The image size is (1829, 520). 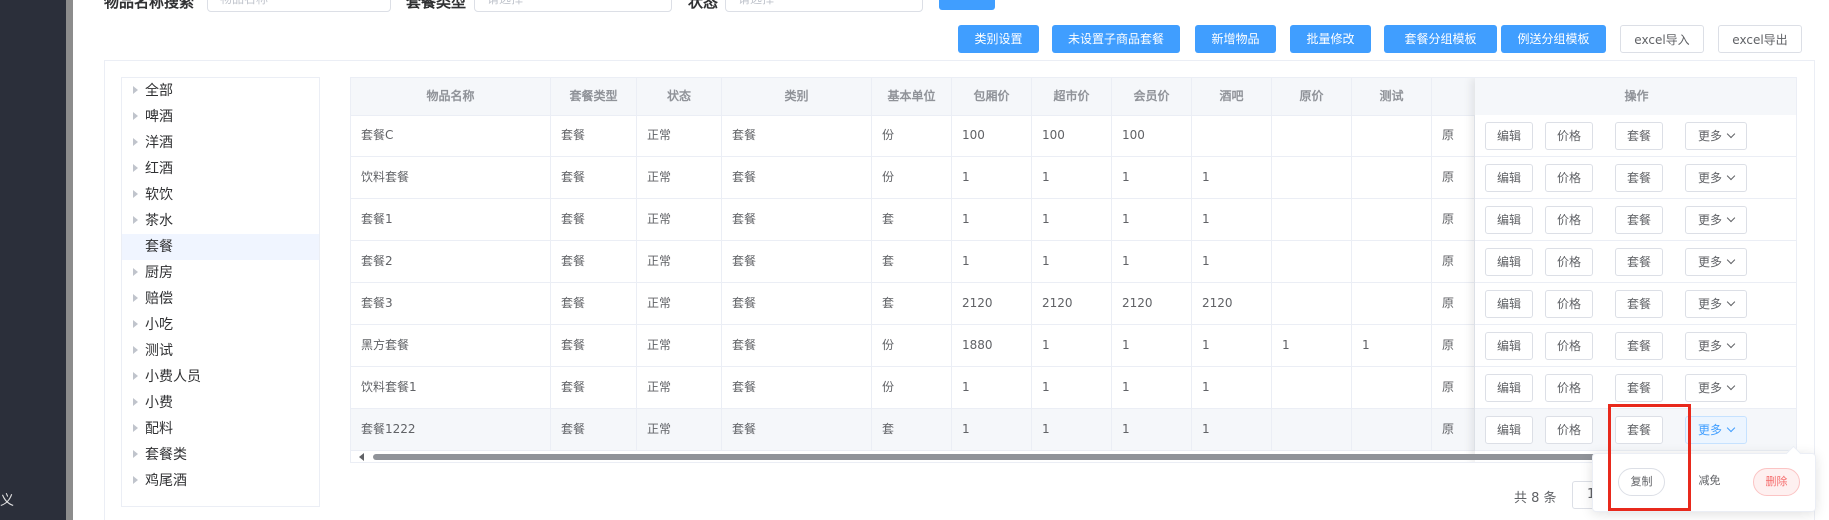 I want to click on status-select: 请选择, so click(x=824, y=6).